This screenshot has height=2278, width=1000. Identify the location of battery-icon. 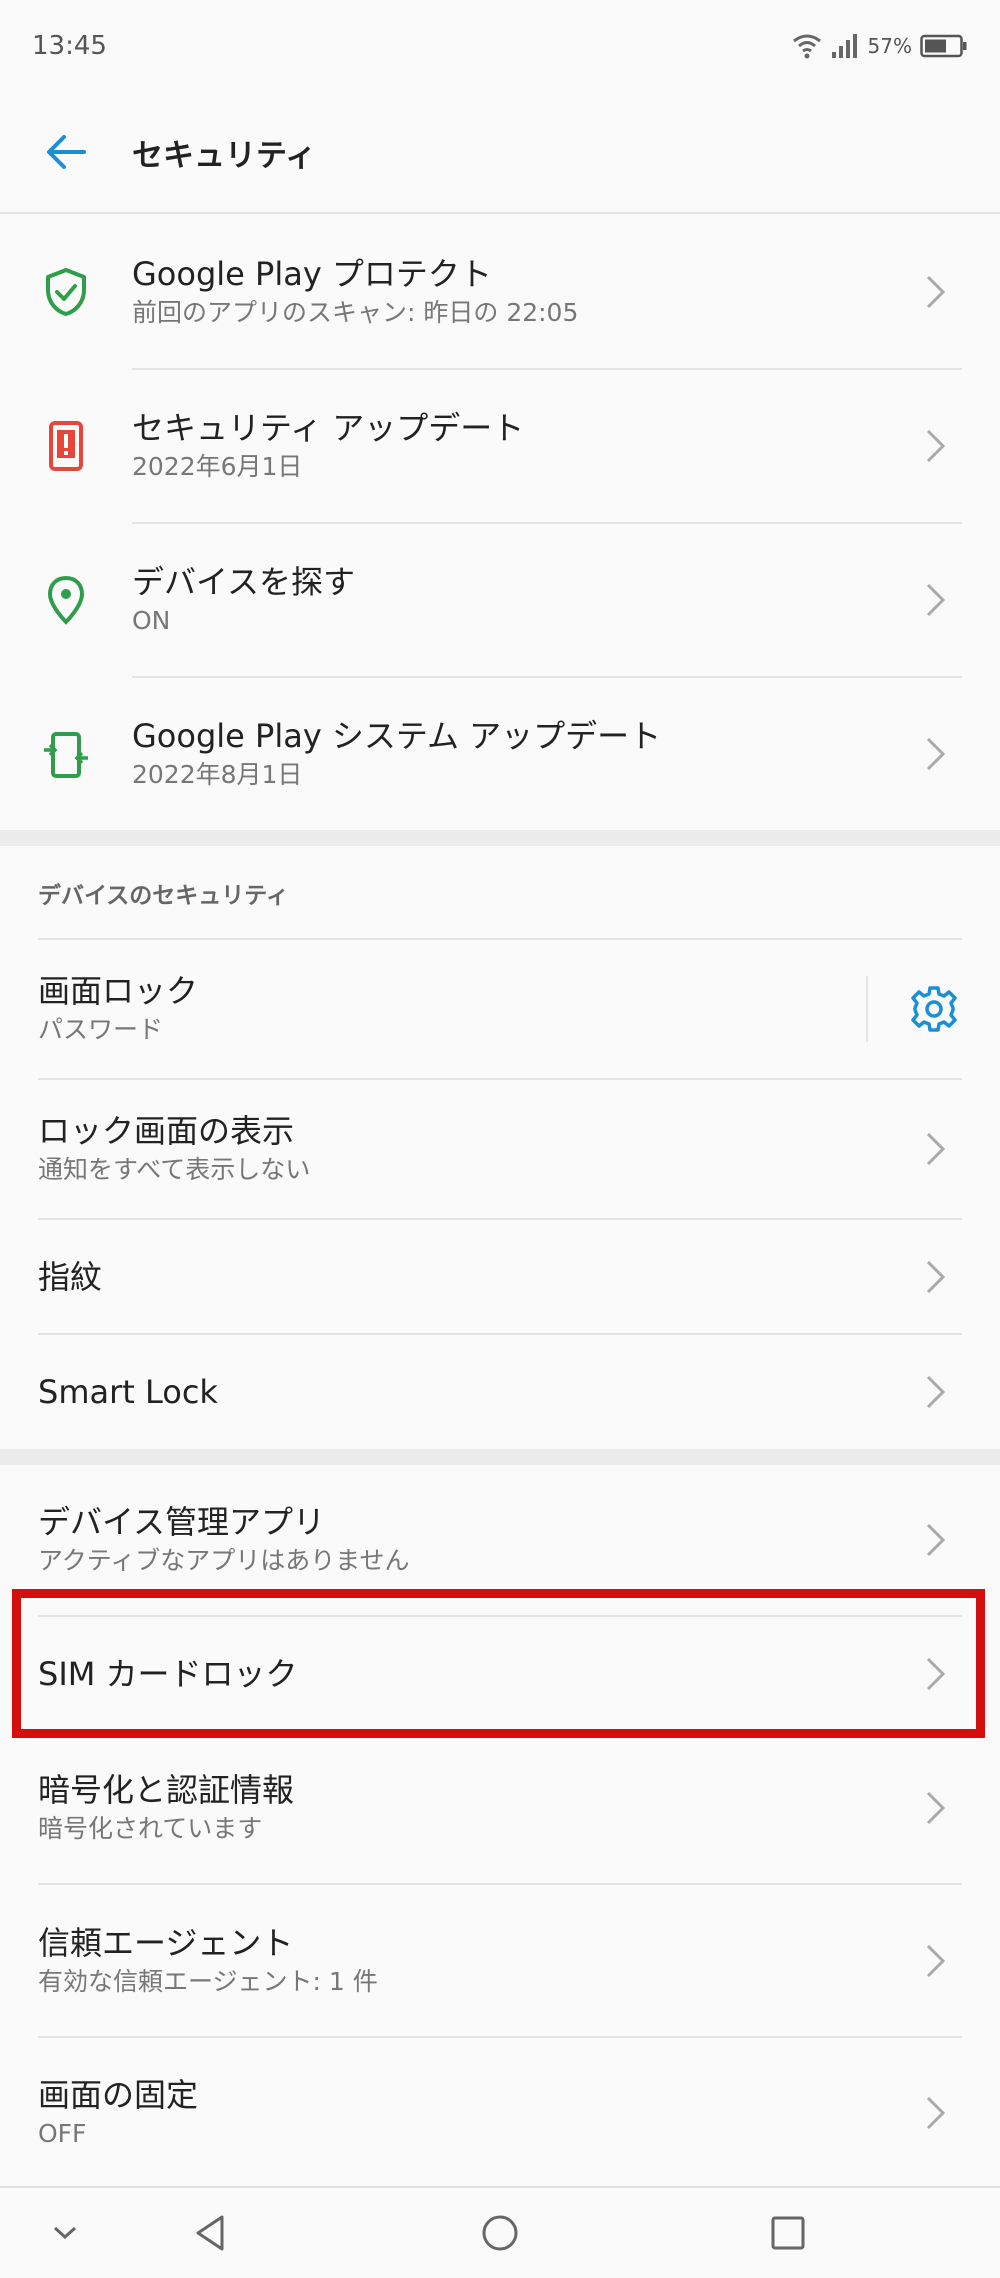
(943, 46).